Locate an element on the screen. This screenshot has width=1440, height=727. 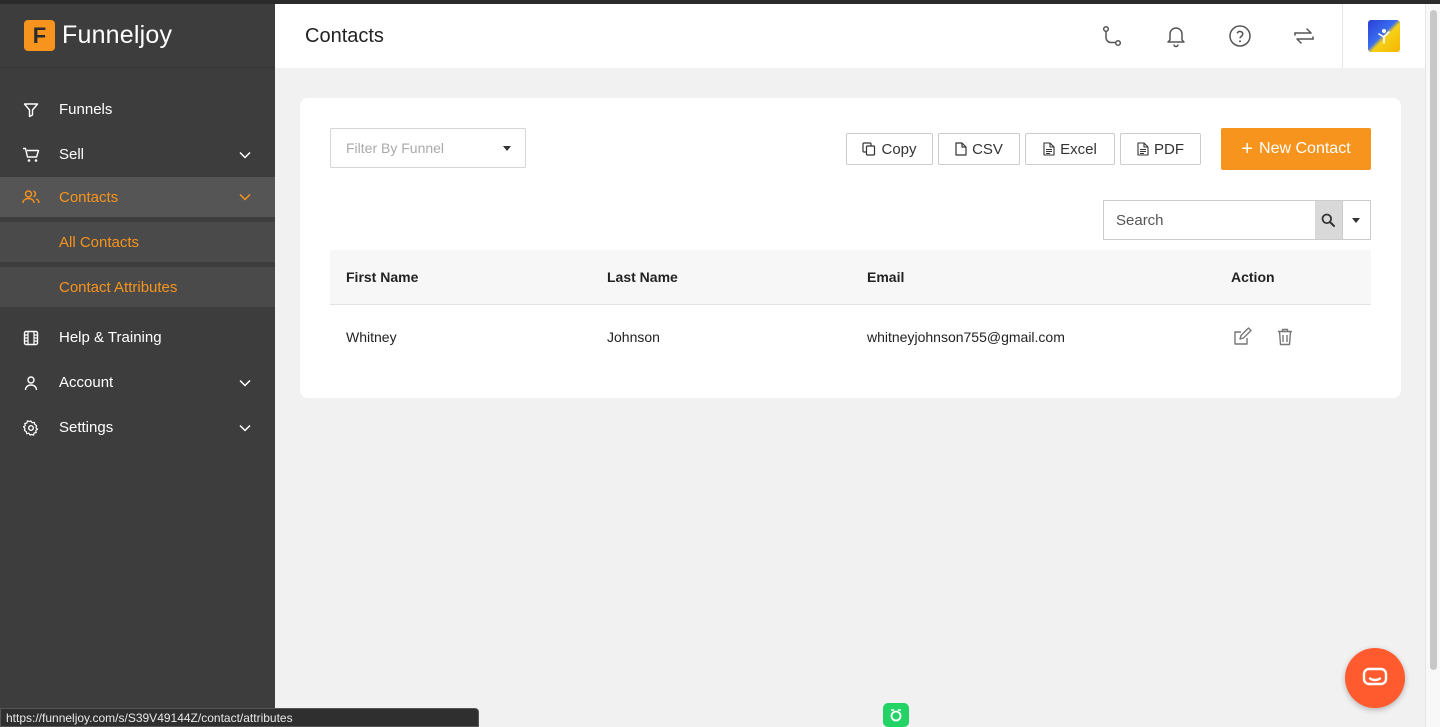
sidebar-item-label: Sell is located at coordinates (72, 154).